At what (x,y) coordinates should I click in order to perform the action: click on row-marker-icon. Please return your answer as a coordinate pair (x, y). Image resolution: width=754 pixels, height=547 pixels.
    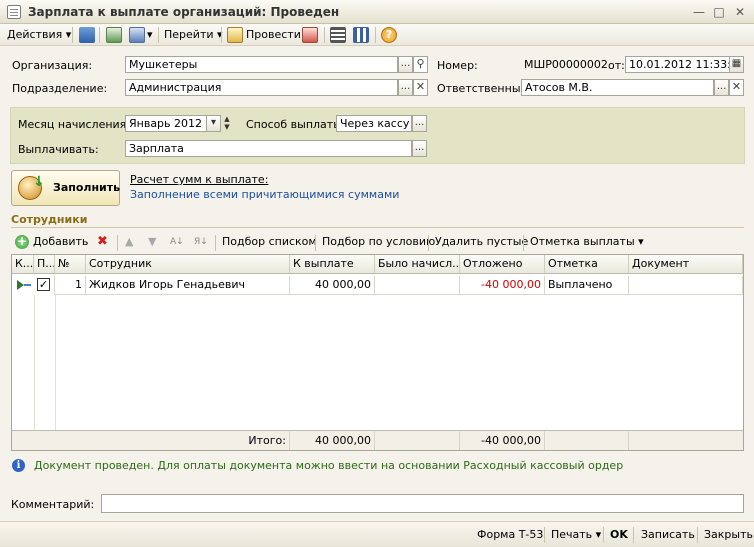
    Looking at the image, I should click on (27, 285).